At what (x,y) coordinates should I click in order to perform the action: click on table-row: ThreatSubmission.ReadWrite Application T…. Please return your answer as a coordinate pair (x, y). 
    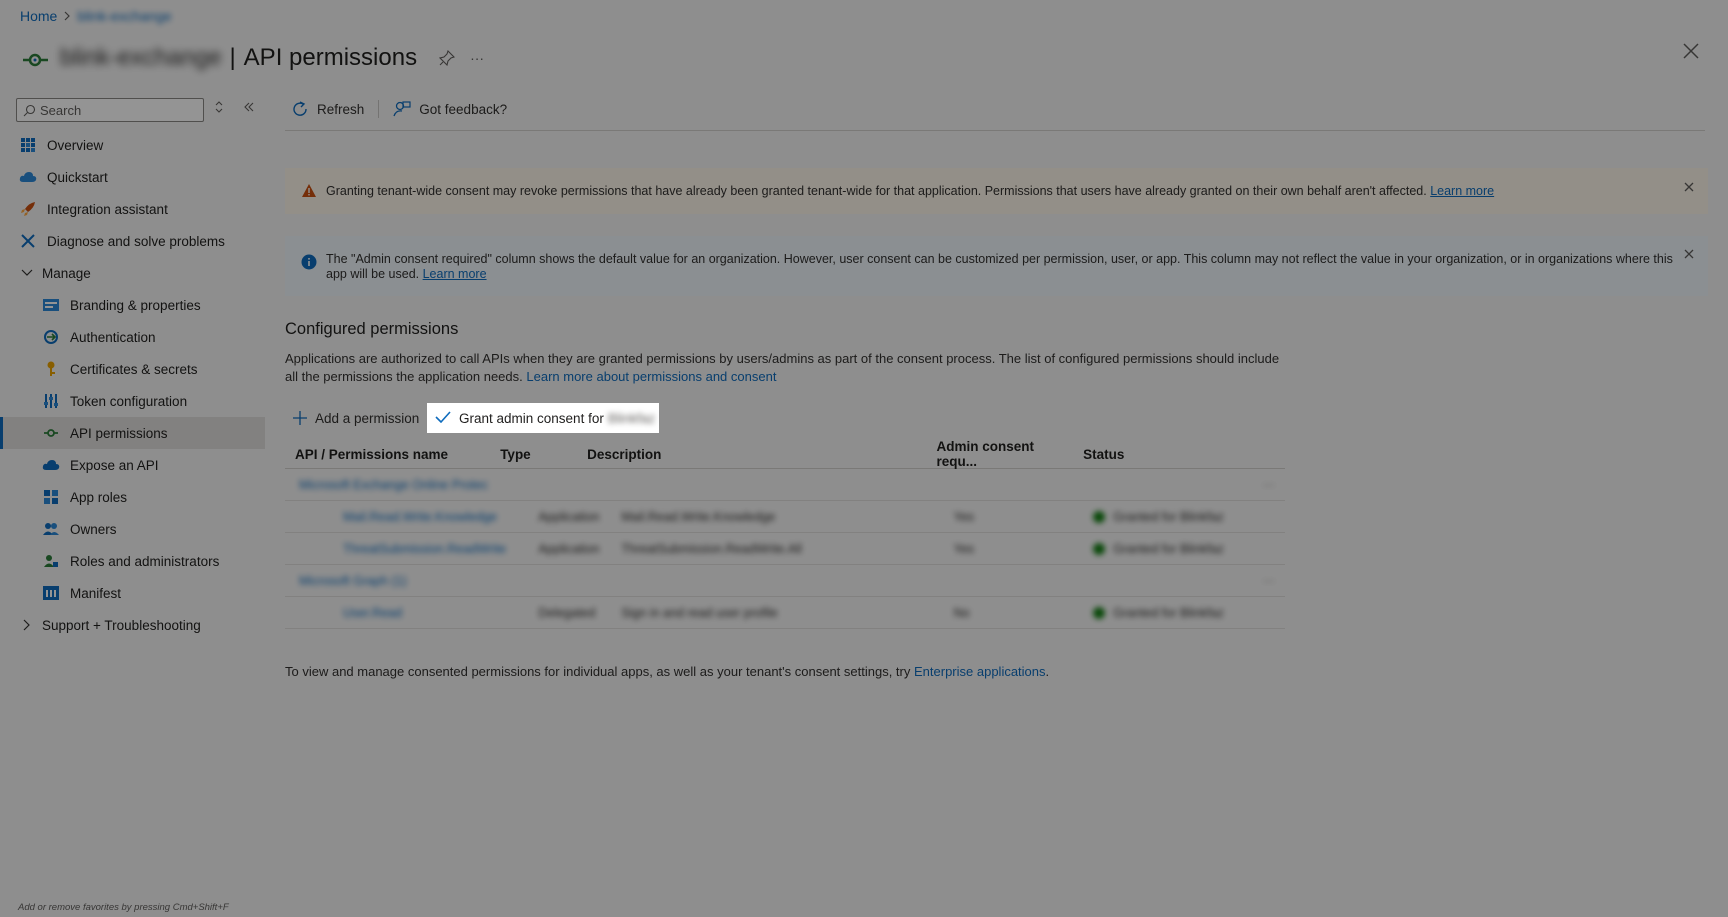
    Looking at the image, I should click on (785, 549).